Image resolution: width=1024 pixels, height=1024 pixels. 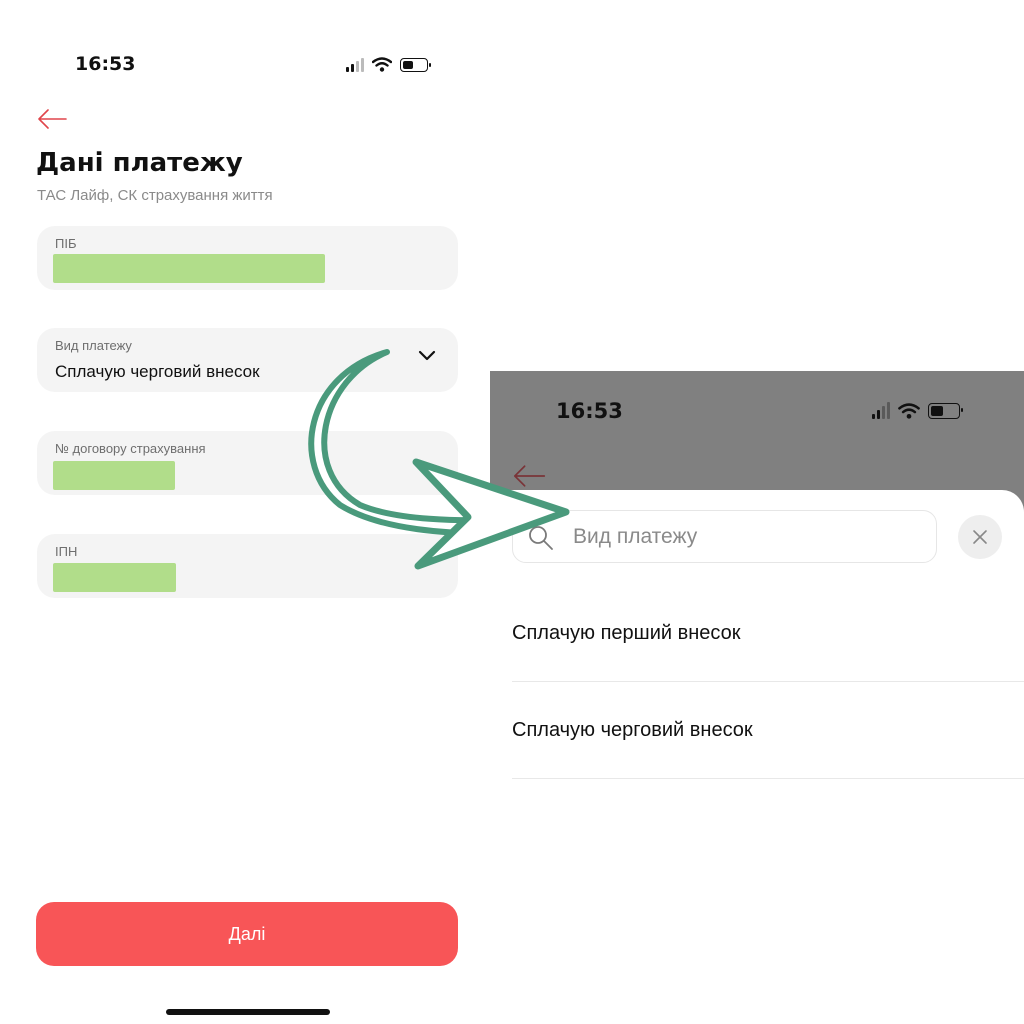 I want to click on tax-id-redaction, so click(x=114, y=577).